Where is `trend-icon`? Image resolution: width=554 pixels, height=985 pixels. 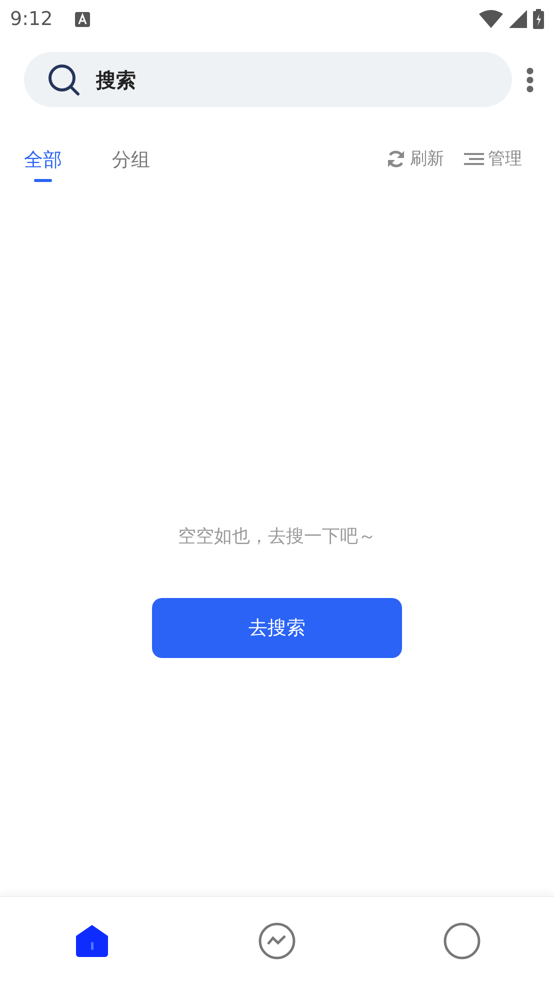 trend-icon is located at coordinates (277, 941).